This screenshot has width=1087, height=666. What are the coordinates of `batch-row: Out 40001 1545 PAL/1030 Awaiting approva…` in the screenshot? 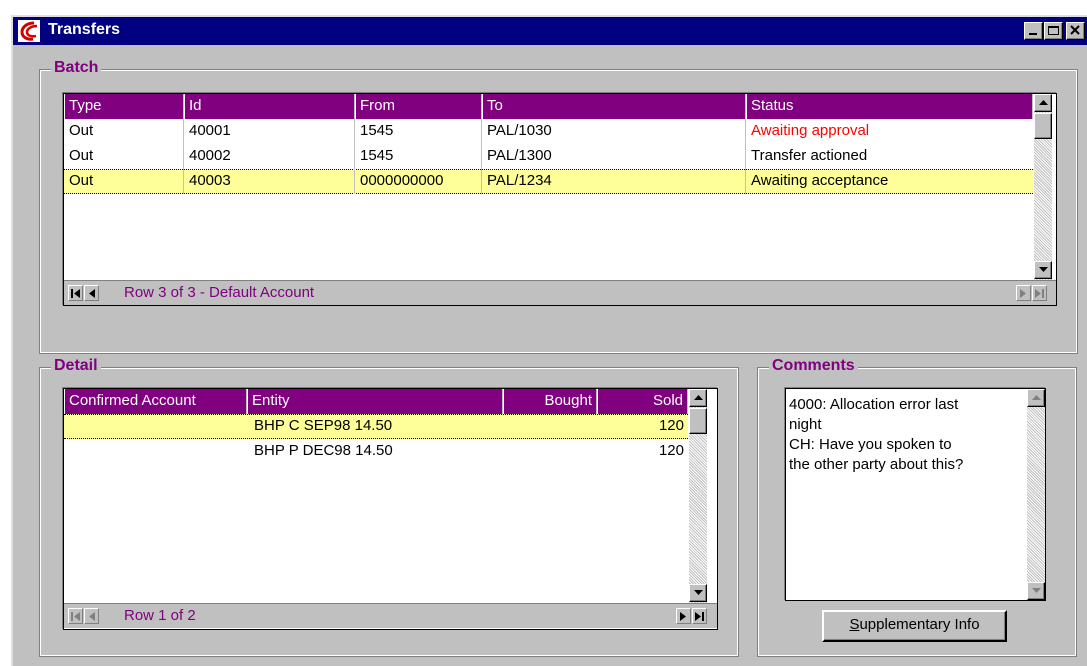 It's located at (548, 131).